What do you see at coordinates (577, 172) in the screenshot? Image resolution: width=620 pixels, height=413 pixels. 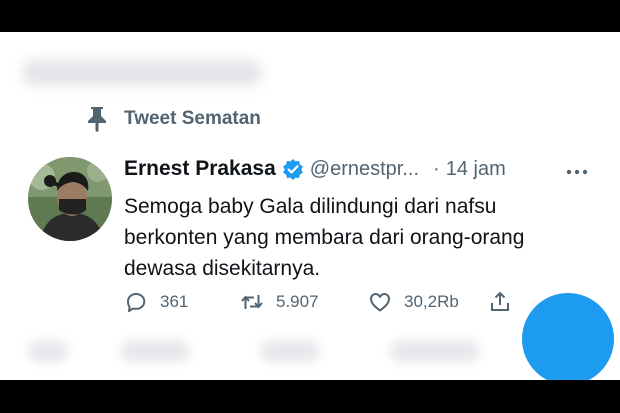 I see `more-options-icon` at bounding box center [577, 172].